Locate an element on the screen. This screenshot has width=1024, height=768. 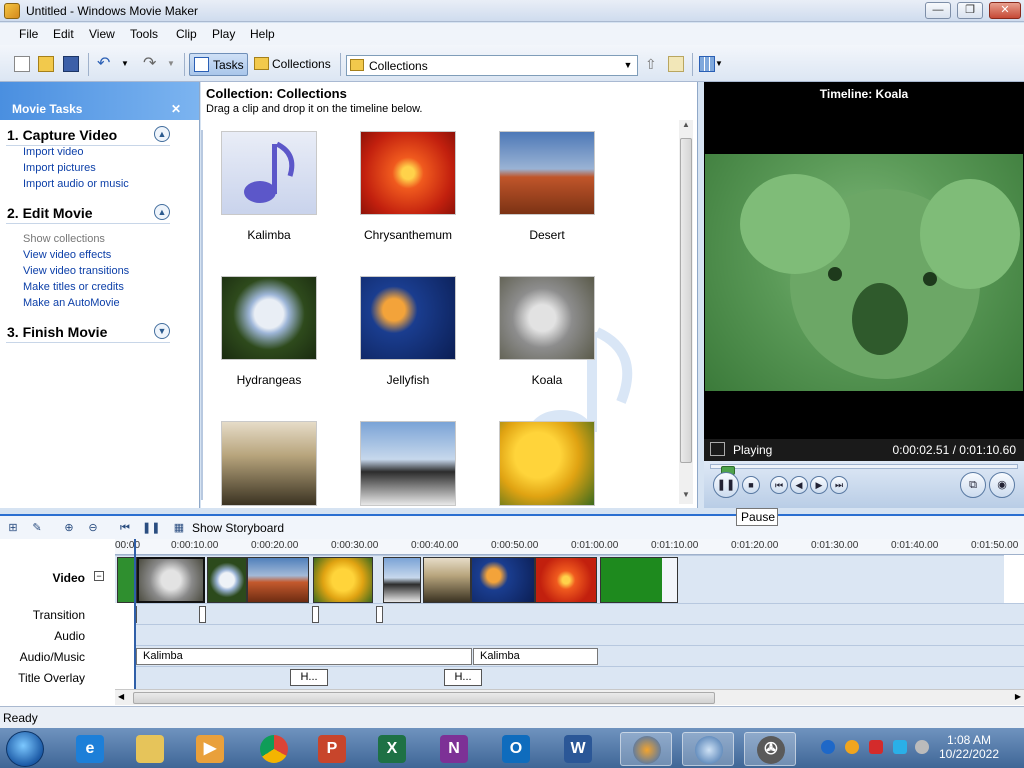
undo-dropdown-icon: ▼ is located at coordinates (129, 64).